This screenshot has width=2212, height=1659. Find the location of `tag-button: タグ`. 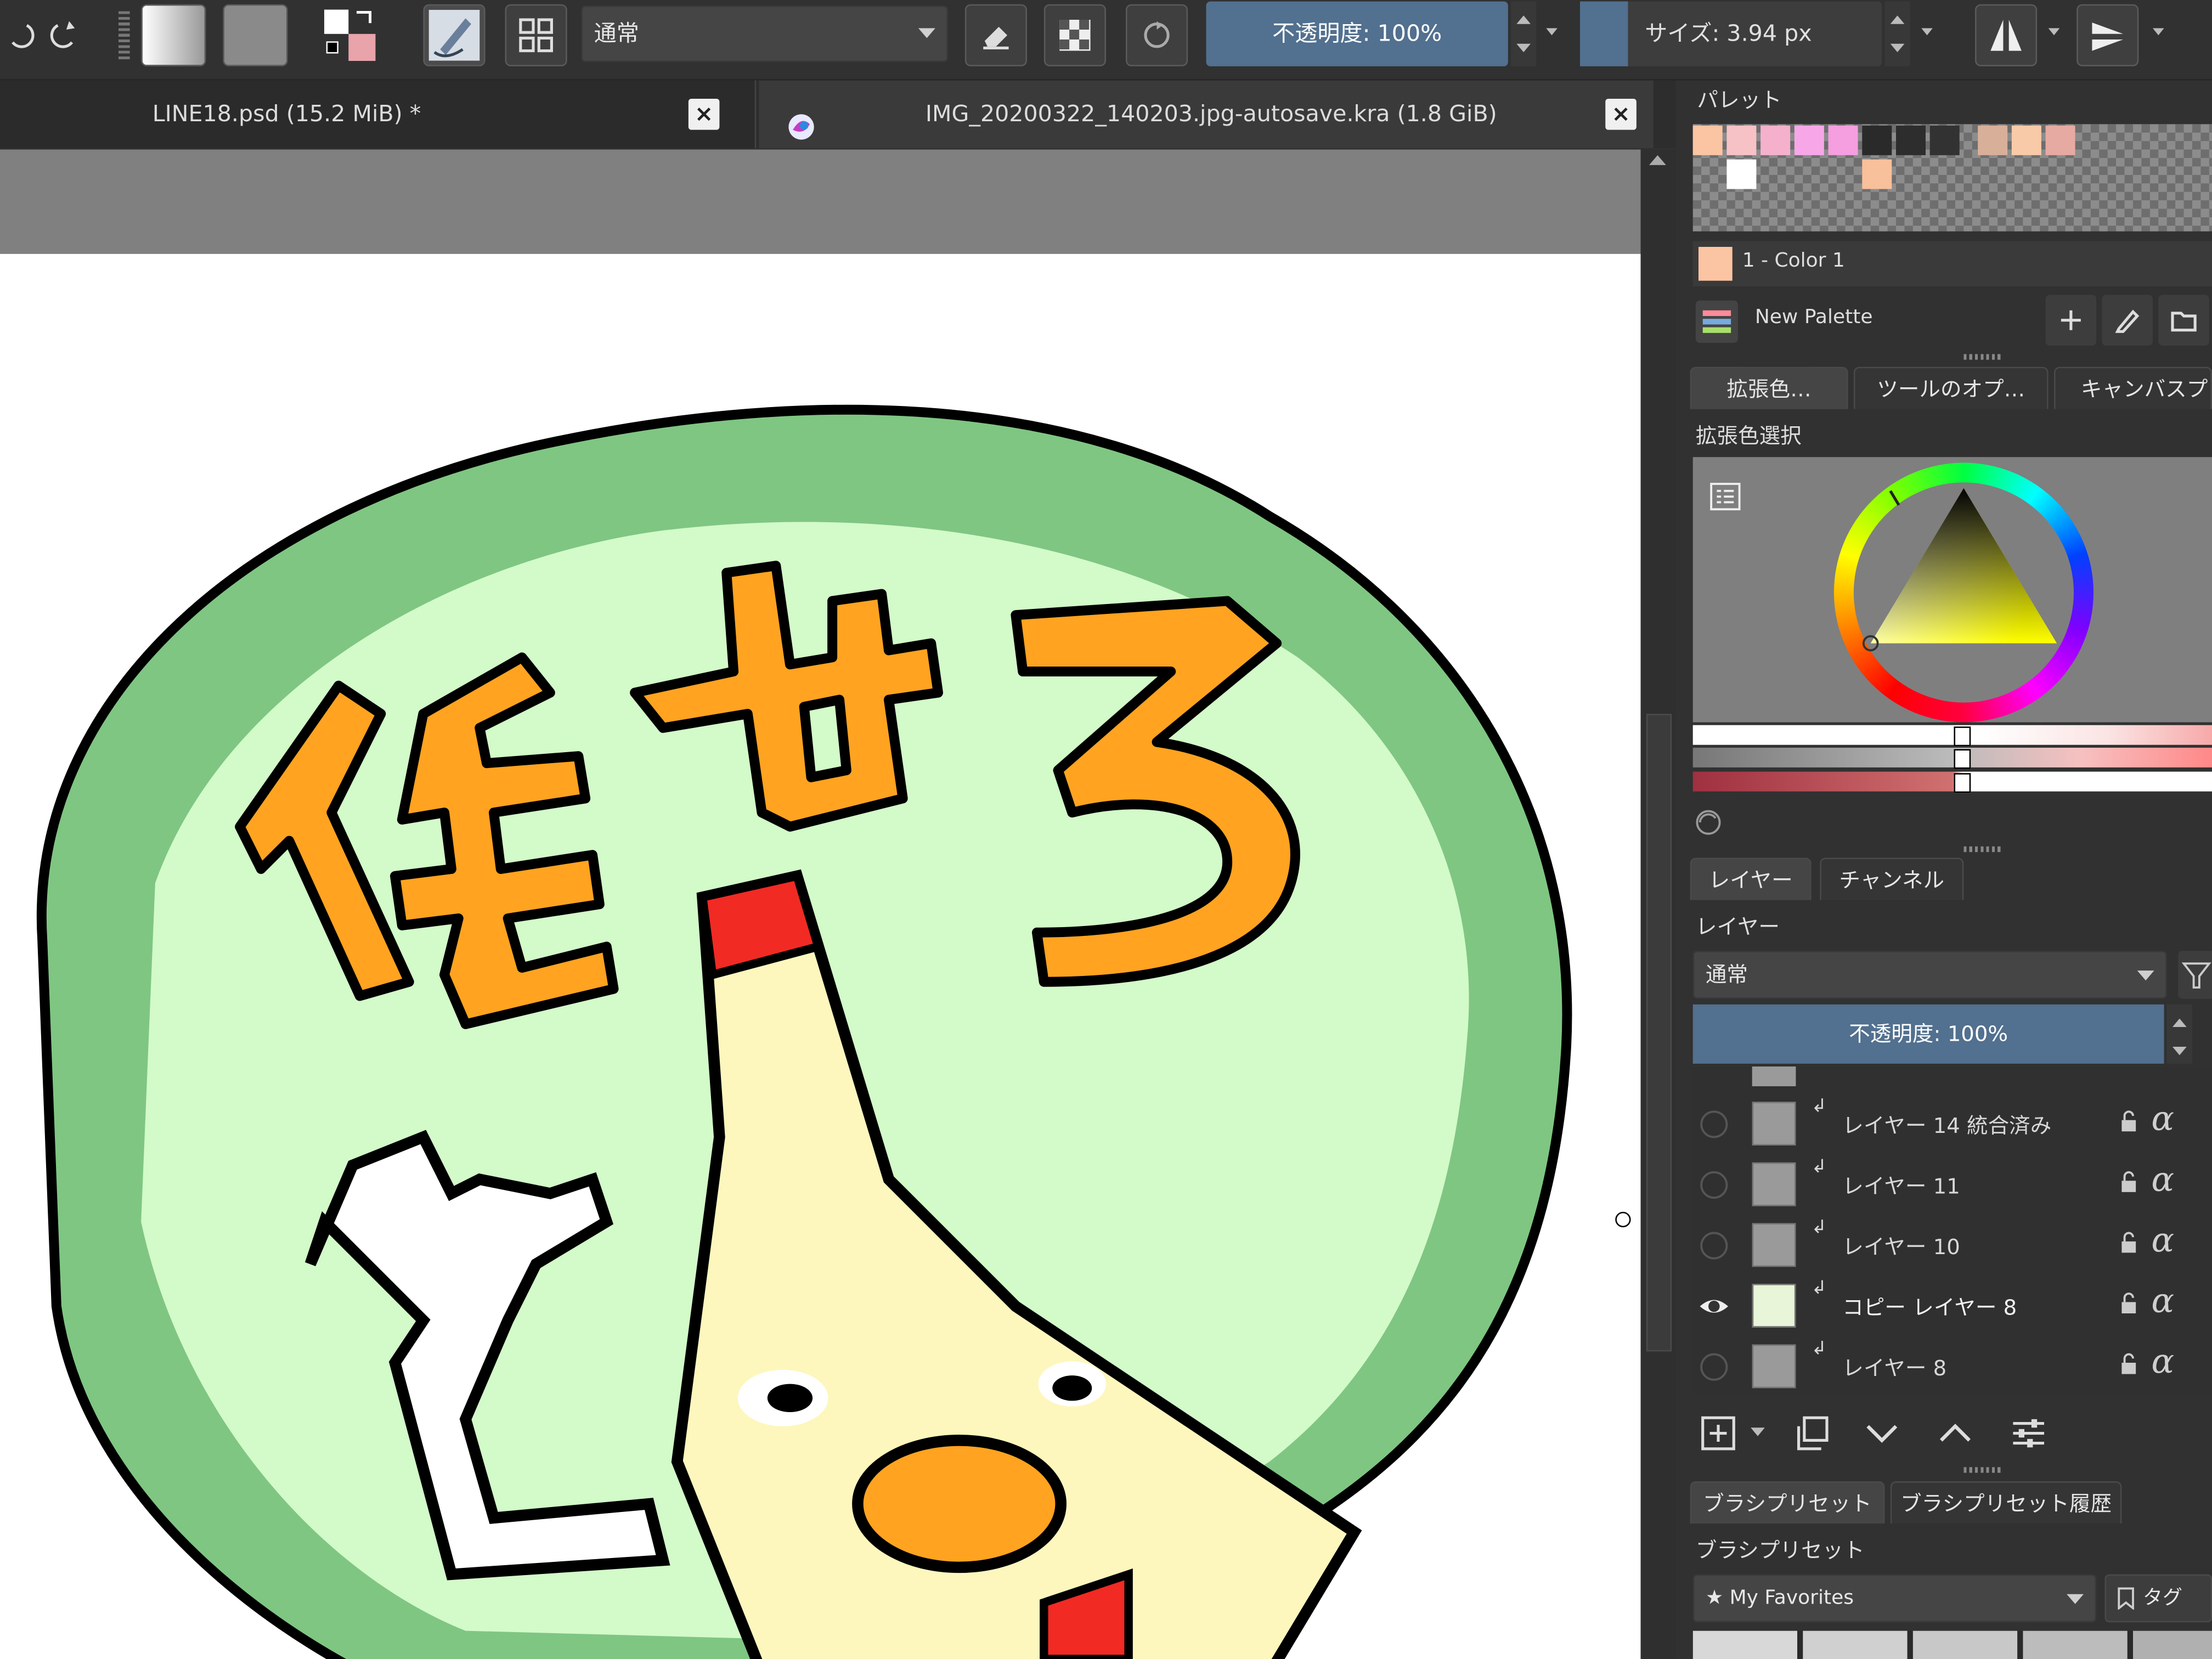

tag-button: タグ is located at coordinates (2158, 1599).